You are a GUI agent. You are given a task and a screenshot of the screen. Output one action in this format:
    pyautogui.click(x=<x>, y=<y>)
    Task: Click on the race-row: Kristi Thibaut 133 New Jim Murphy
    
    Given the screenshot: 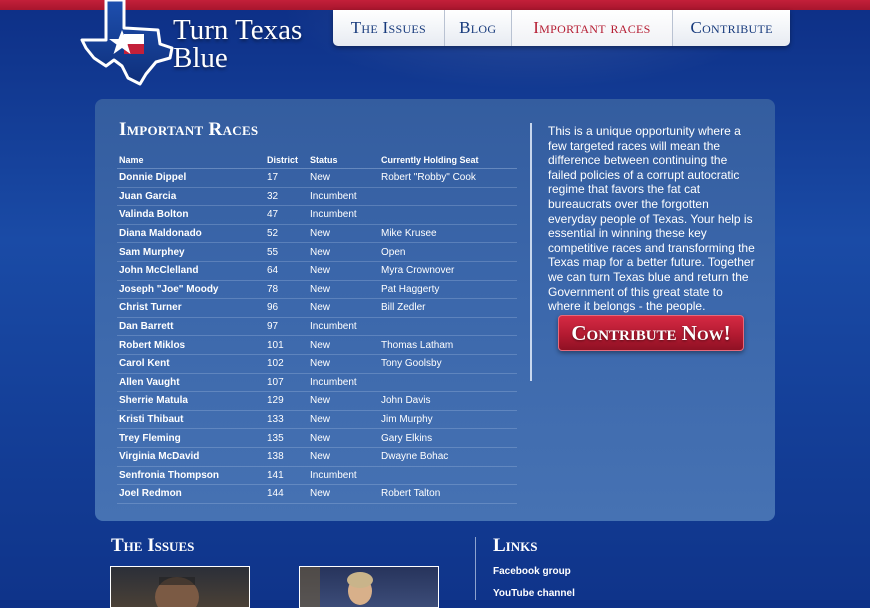 What is the action you would take?
    pyautogui.click(x=317, y=420)
    